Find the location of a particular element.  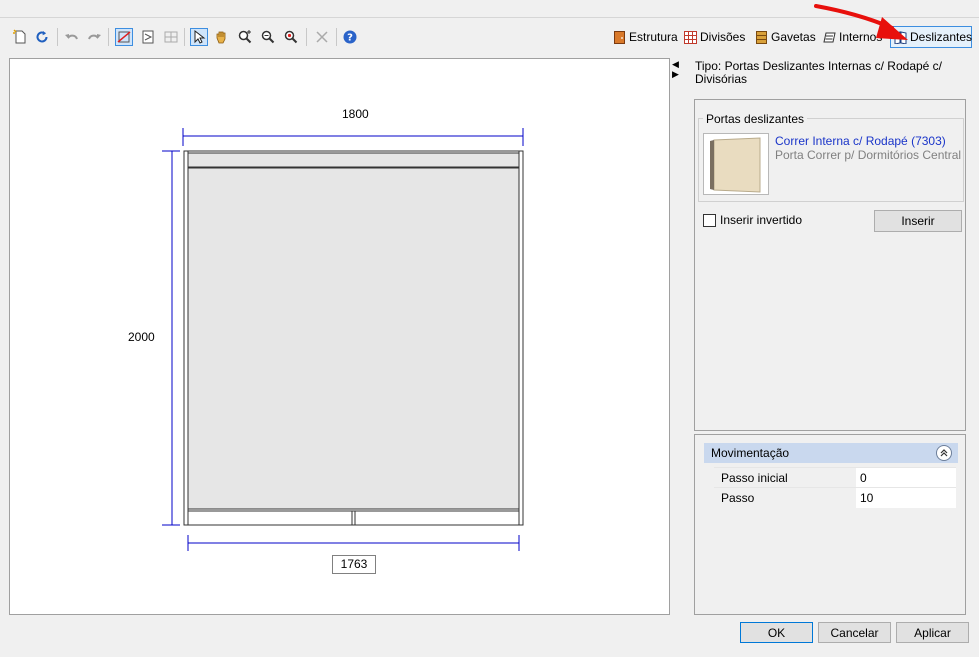

tab-gavetas: Gavetas is located at coordinates (785, 37).